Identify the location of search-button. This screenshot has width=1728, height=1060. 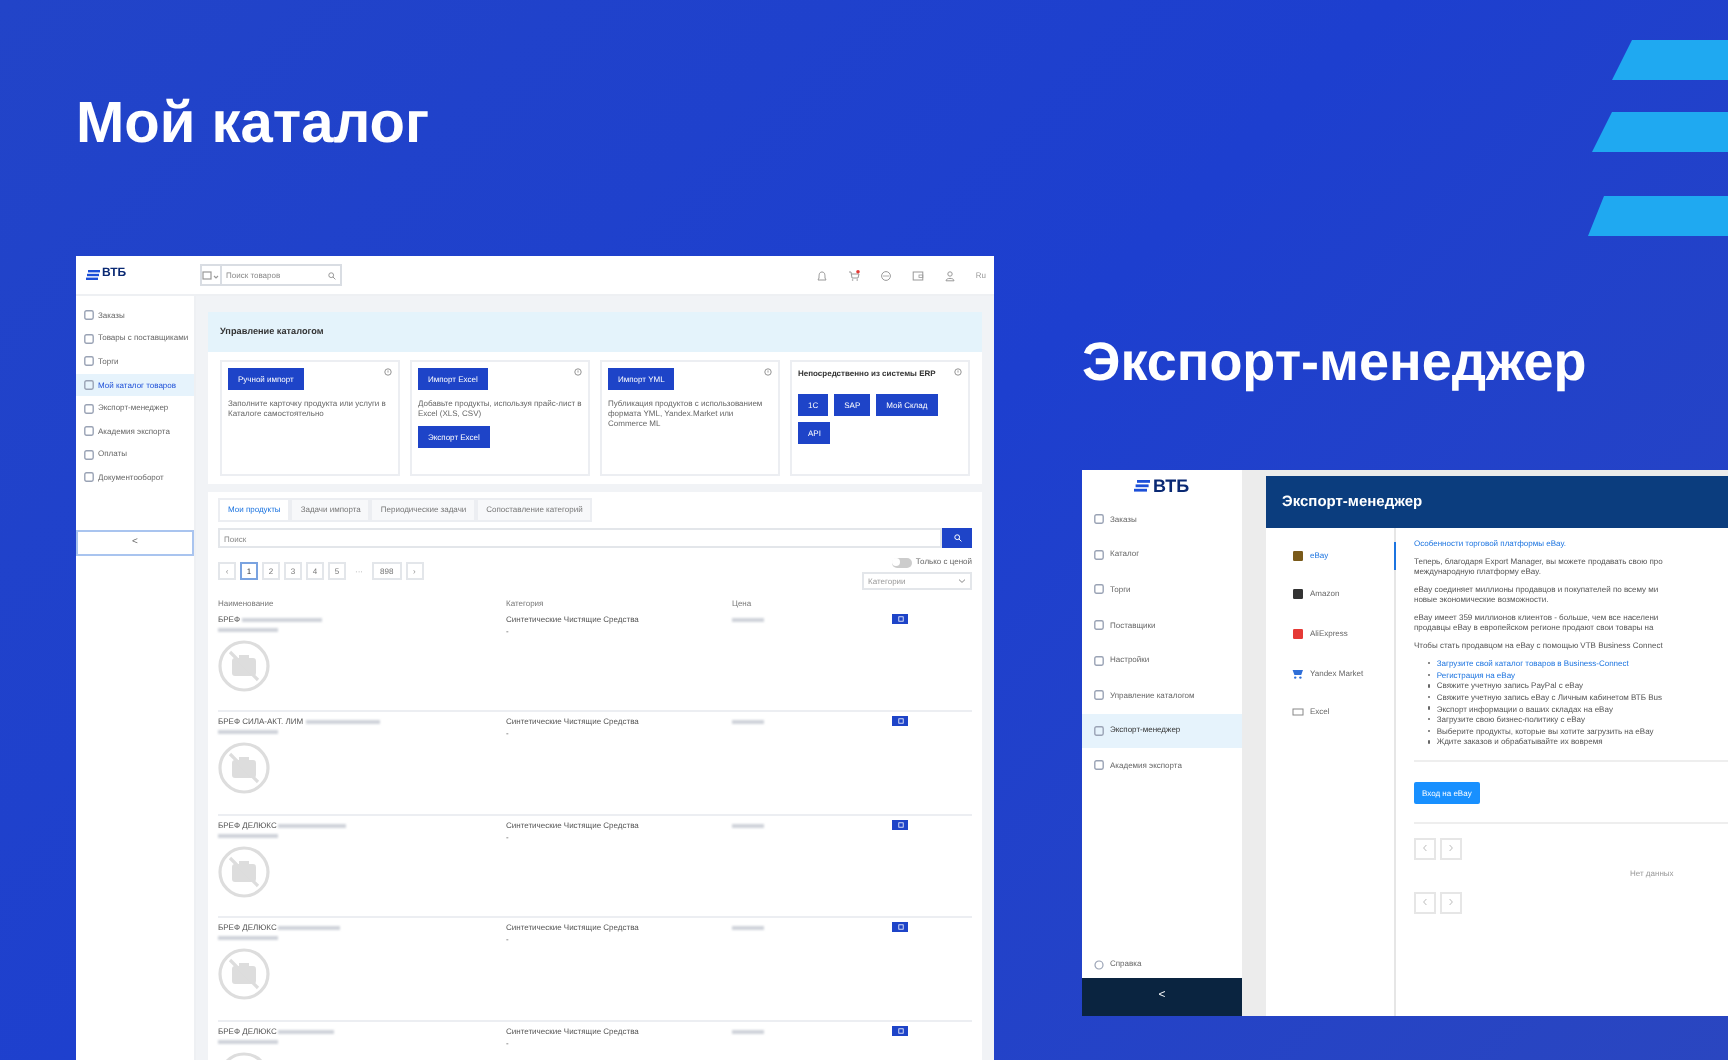
(957, 538).